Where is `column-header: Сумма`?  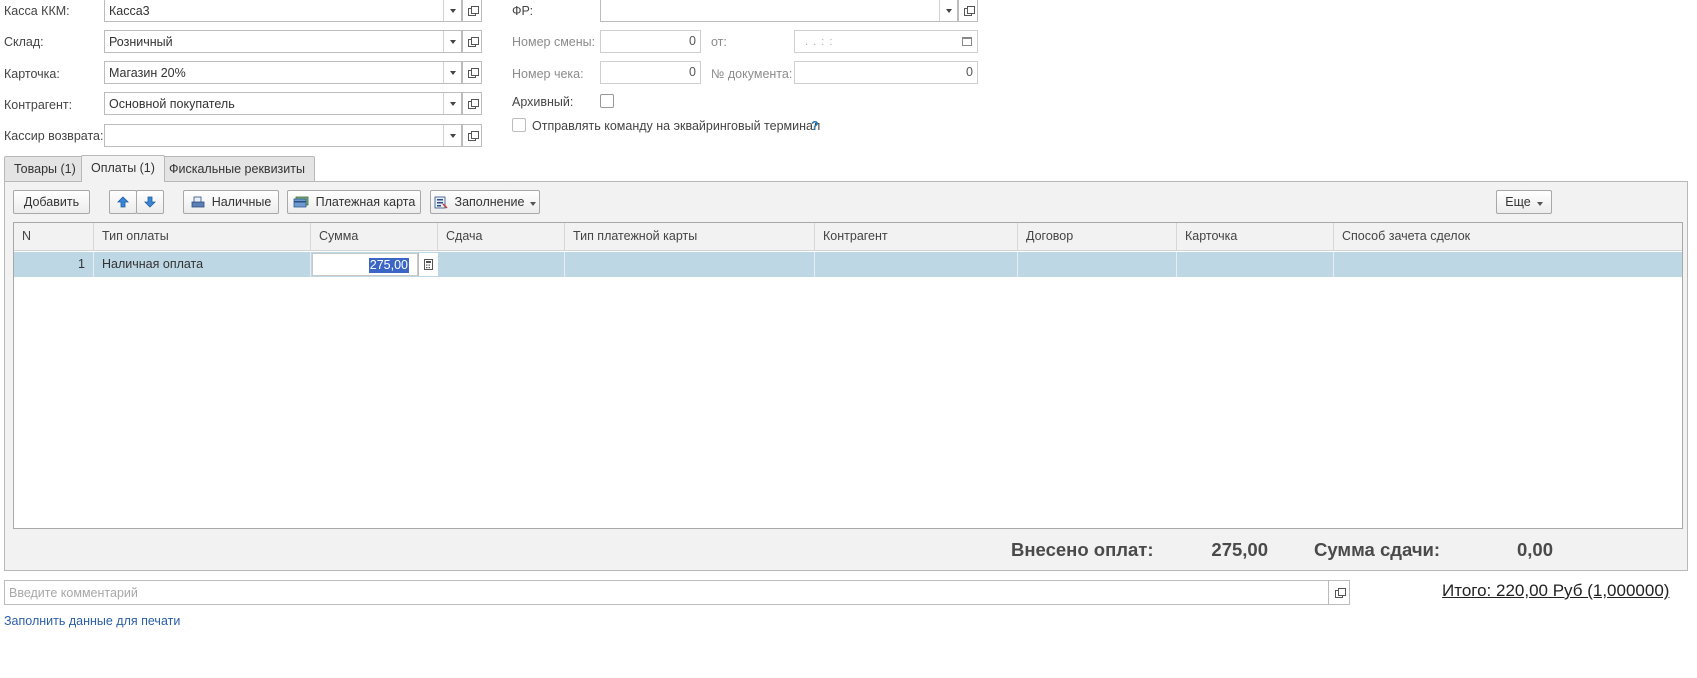 column-header: Сумма is located at coordinates (374, 237).